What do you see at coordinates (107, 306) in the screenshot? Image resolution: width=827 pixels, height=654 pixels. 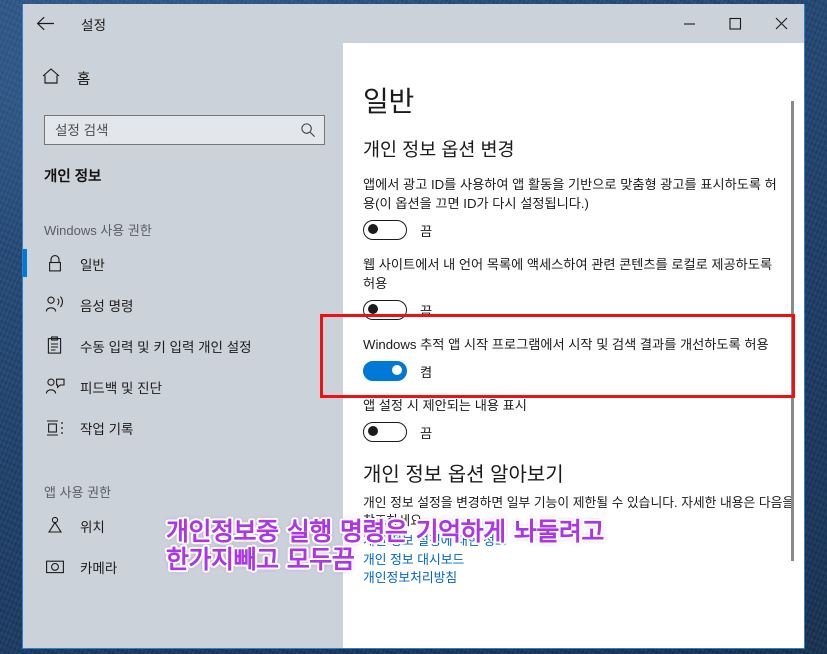 I see `sidebar-item-label: 음성 명령` at bounding box center [107, 306].